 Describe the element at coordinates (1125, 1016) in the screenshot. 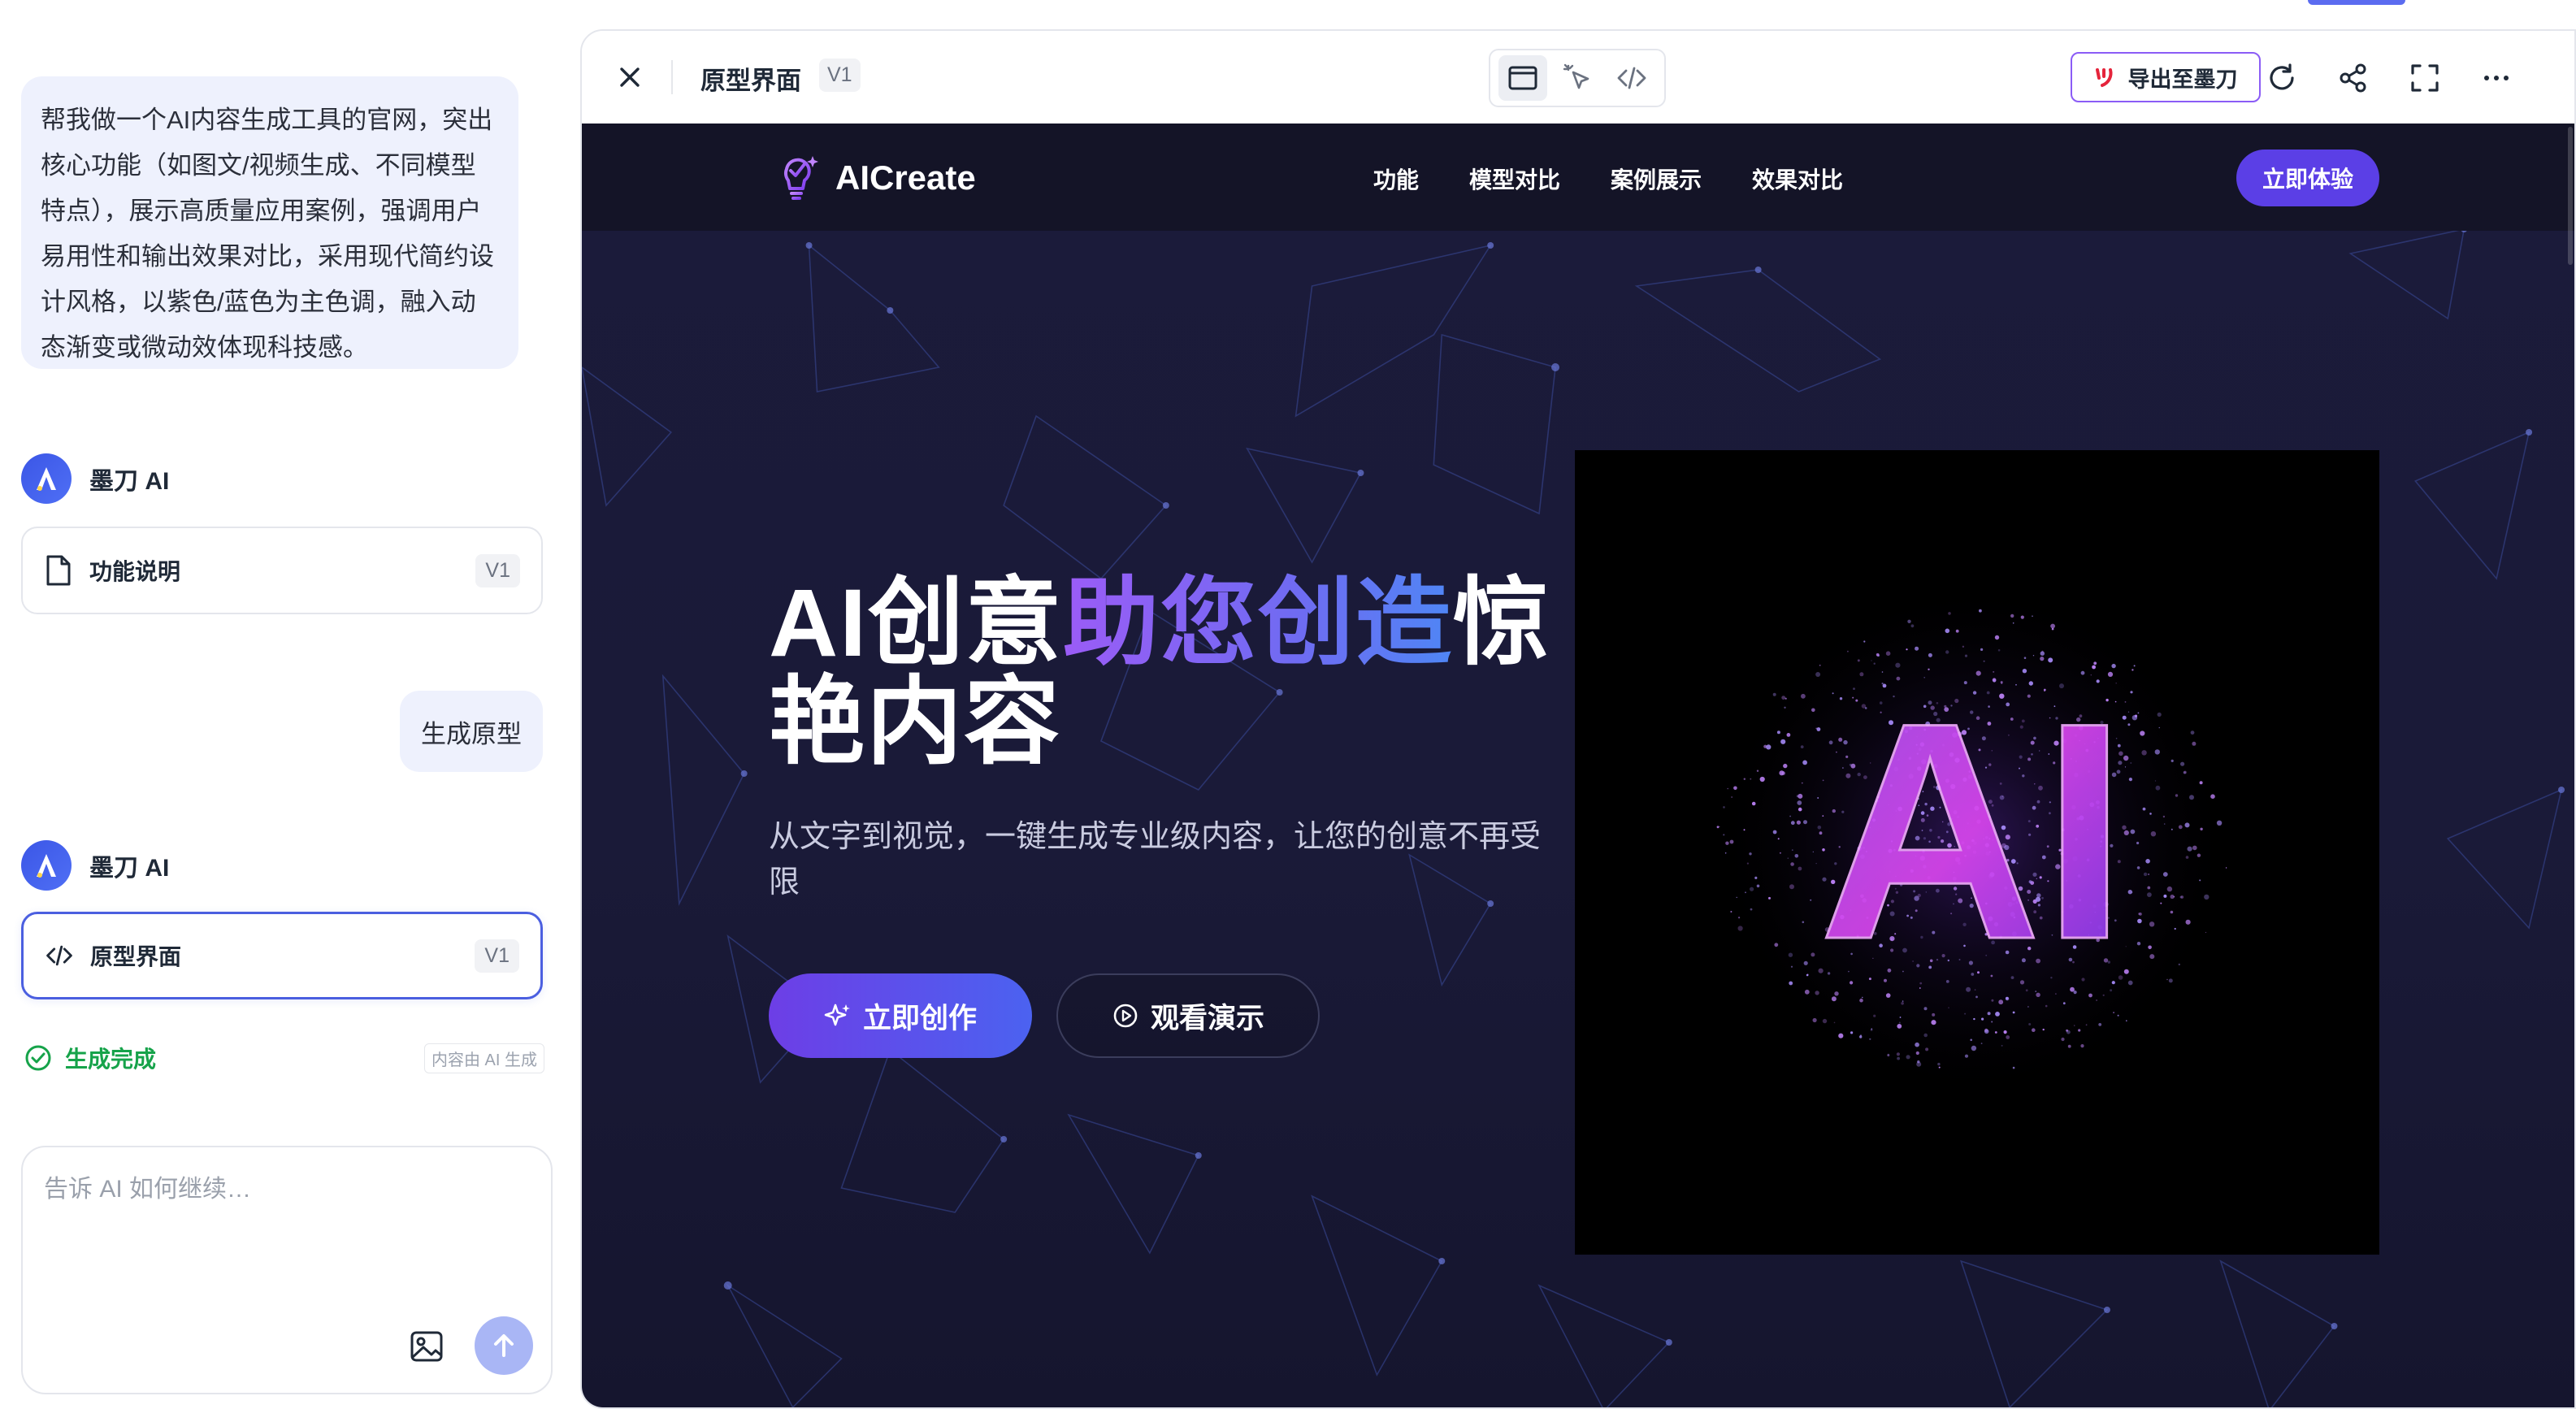

I see `play-circle-icon` at that location.